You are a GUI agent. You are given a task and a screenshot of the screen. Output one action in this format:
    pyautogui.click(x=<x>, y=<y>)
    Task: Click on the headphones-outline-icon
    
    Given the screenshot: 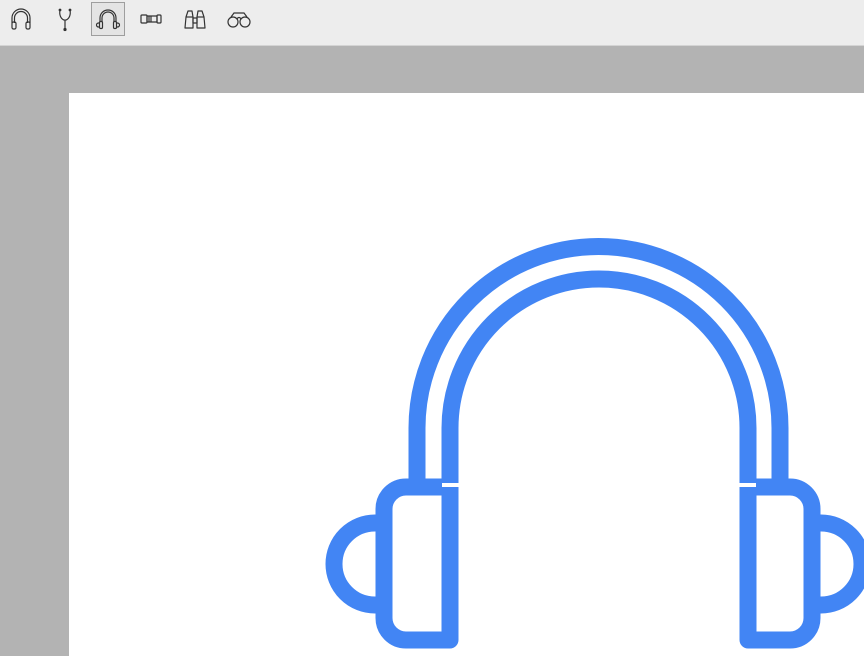 What is the action you would take?
    pyautogui.click(x=108, y=19)
    